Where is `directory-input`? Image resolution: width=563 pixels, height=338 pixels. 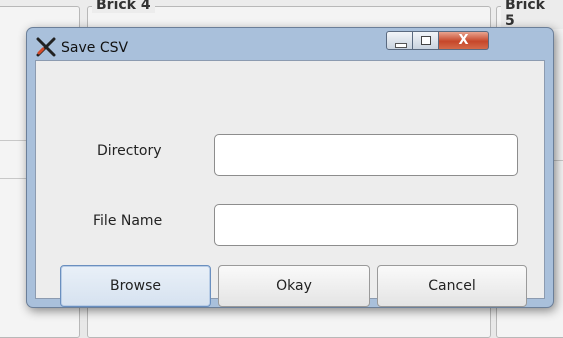
directory-input is located at coordinates (366, 155).